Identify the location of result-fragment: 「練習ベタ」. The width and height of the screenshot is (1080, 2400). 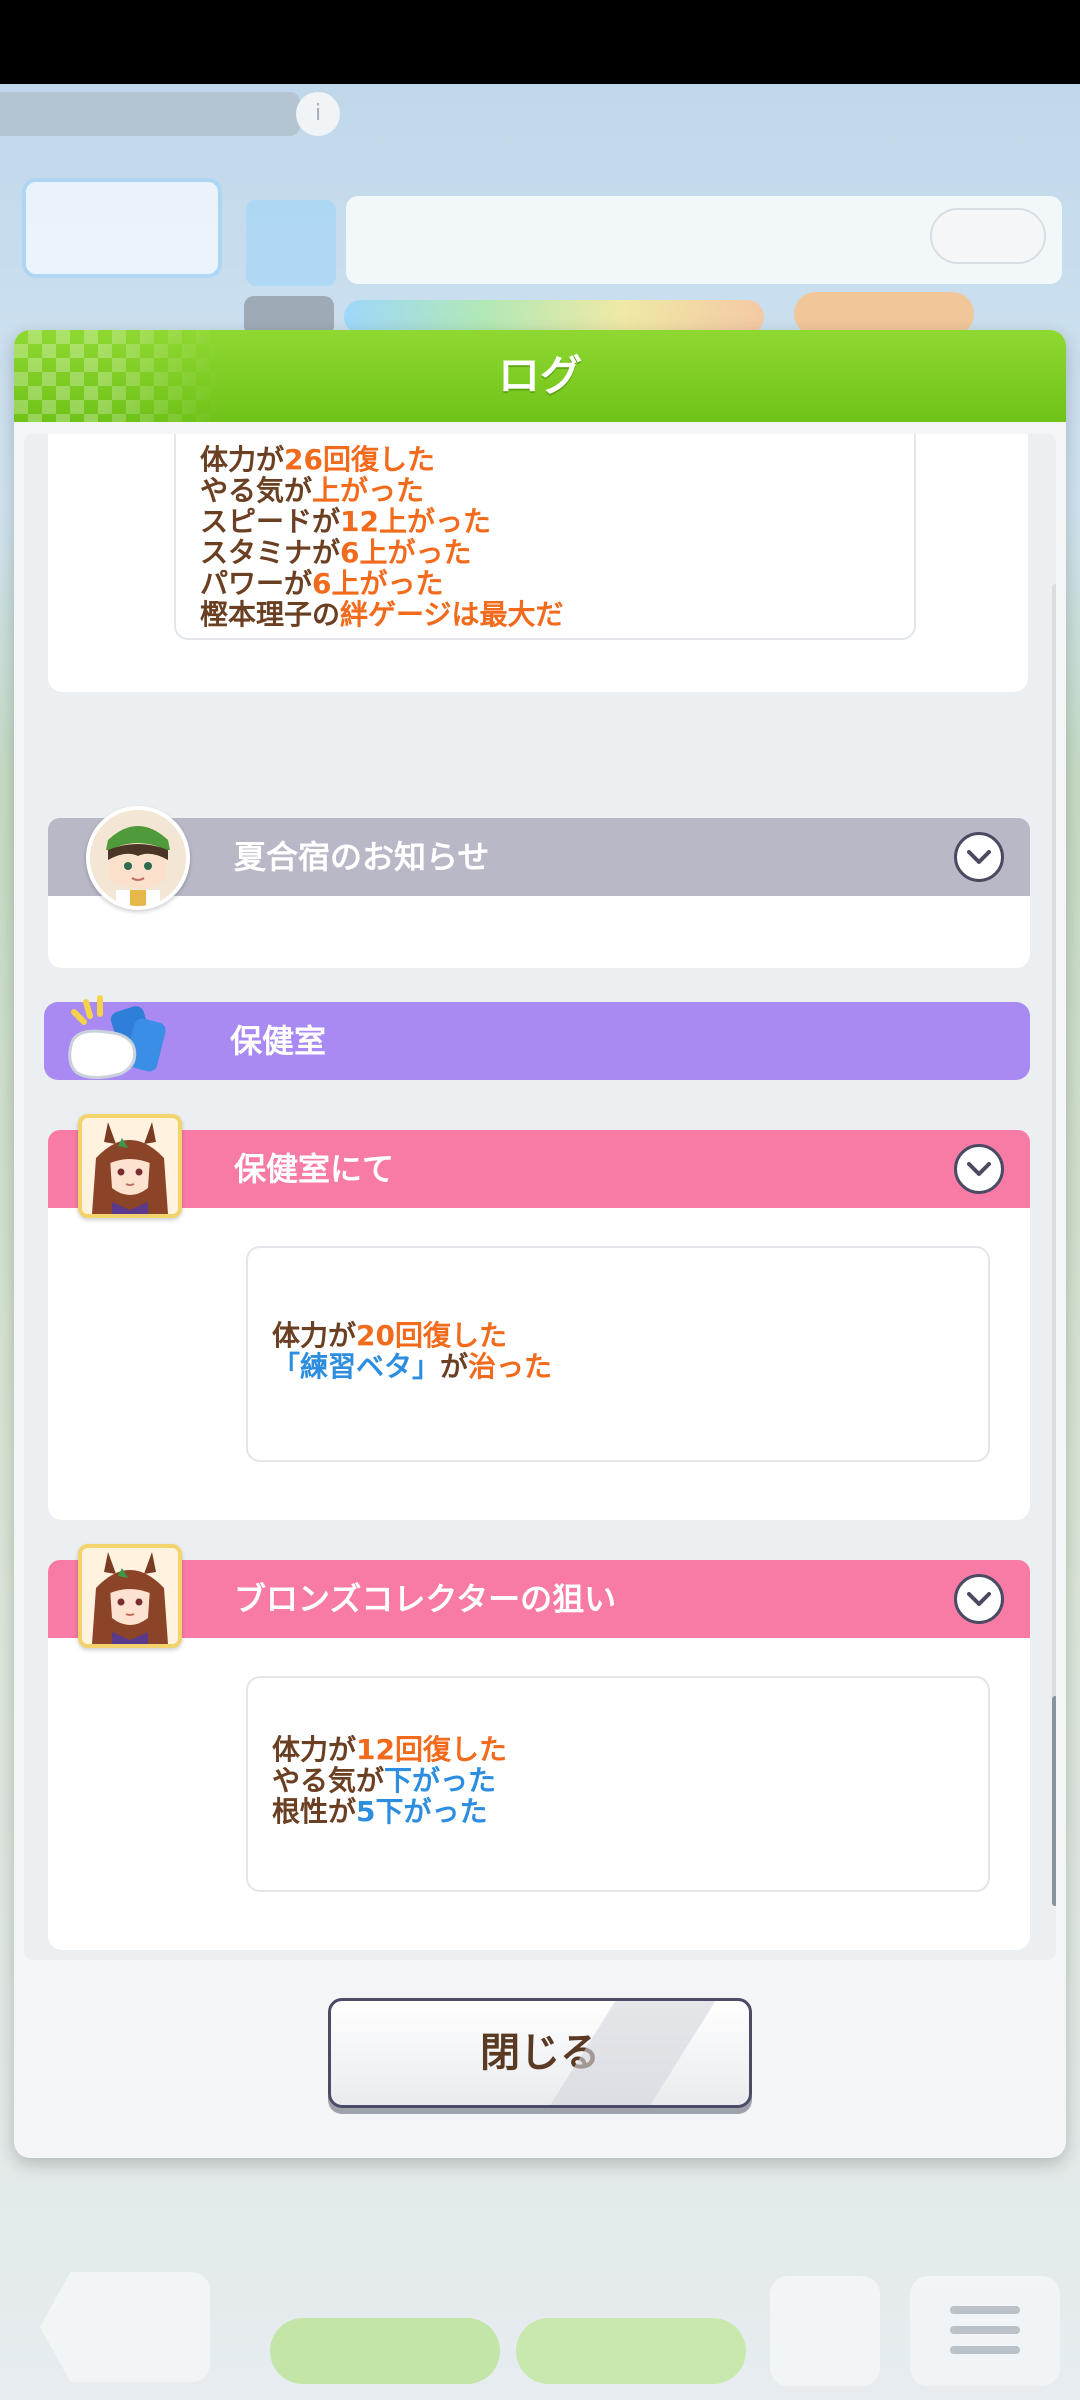
(356, 1366).